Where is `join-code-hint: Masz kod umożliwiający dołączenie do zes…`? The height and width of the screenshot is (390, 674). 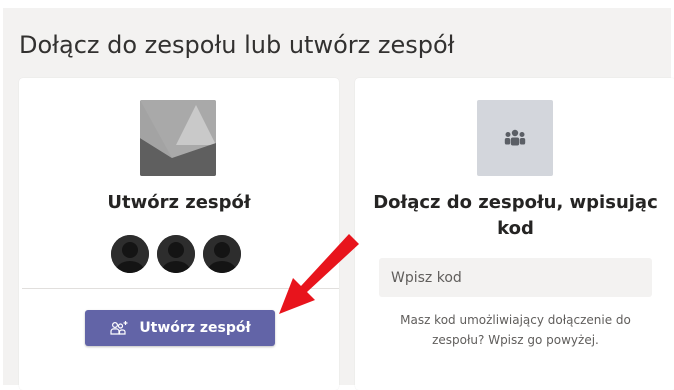 join-code-hint: Masz kod umożliwiający dołączenie do zes… is located at coordinates (515, 330).